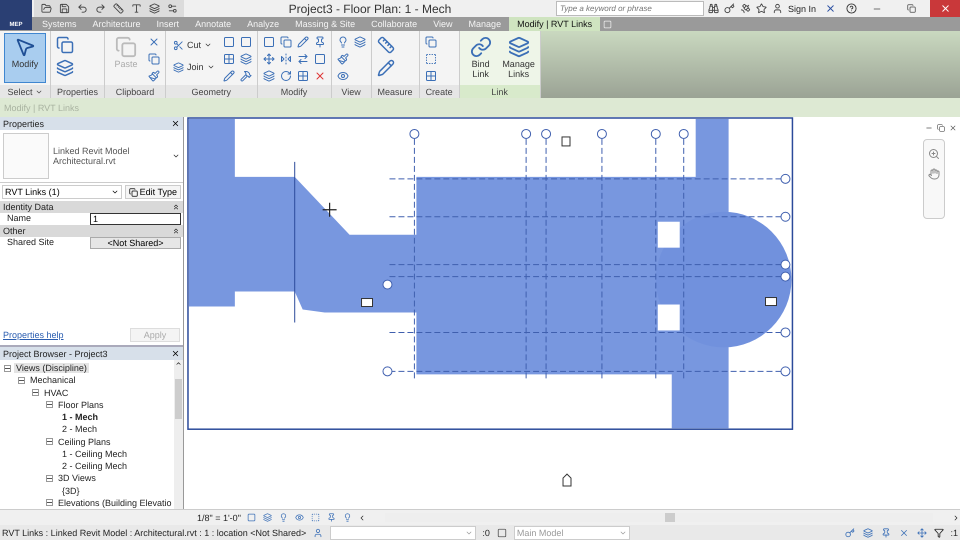  What do you see at coordinates (25, 91) in the screenshot?
I see `panel-label: Select` at bounding box center [25, 91].